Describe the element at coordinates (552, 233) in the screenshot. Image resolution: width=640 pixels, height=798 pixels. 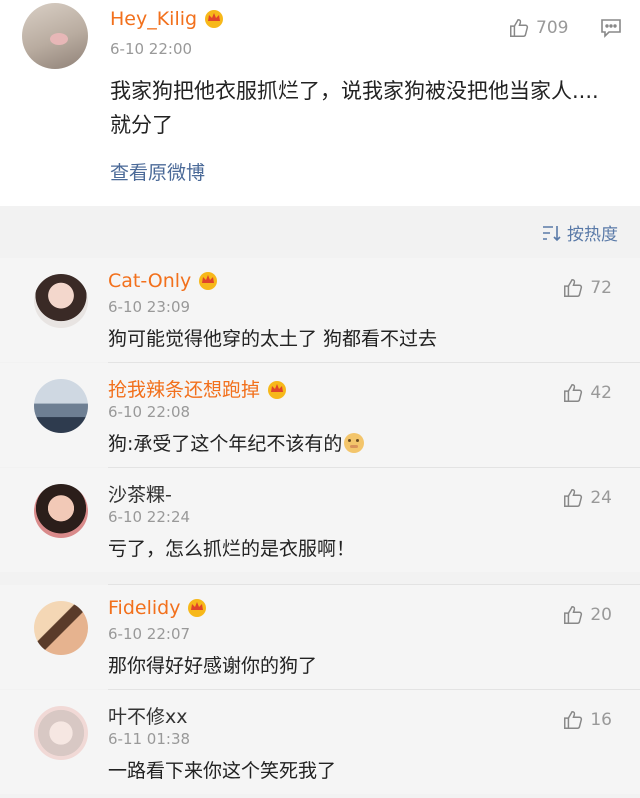
I see `sort-icon` at that location.